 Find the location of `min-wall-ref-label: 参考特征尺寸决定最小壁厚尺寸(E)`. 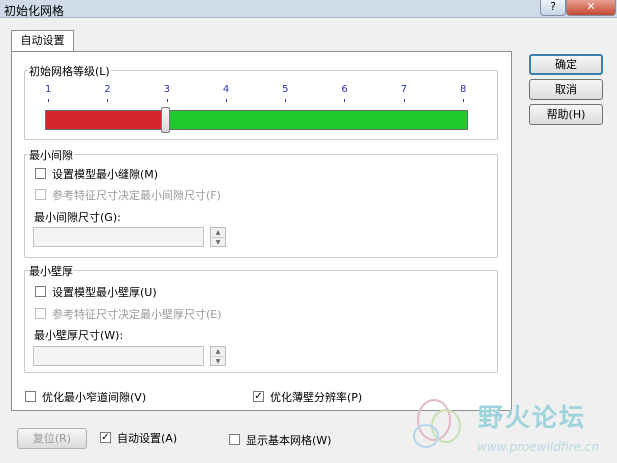

min-wall-ref-label: 参考特征尺寸决定最小壁厚尺寸(E) is located at coordinates (137, 314).